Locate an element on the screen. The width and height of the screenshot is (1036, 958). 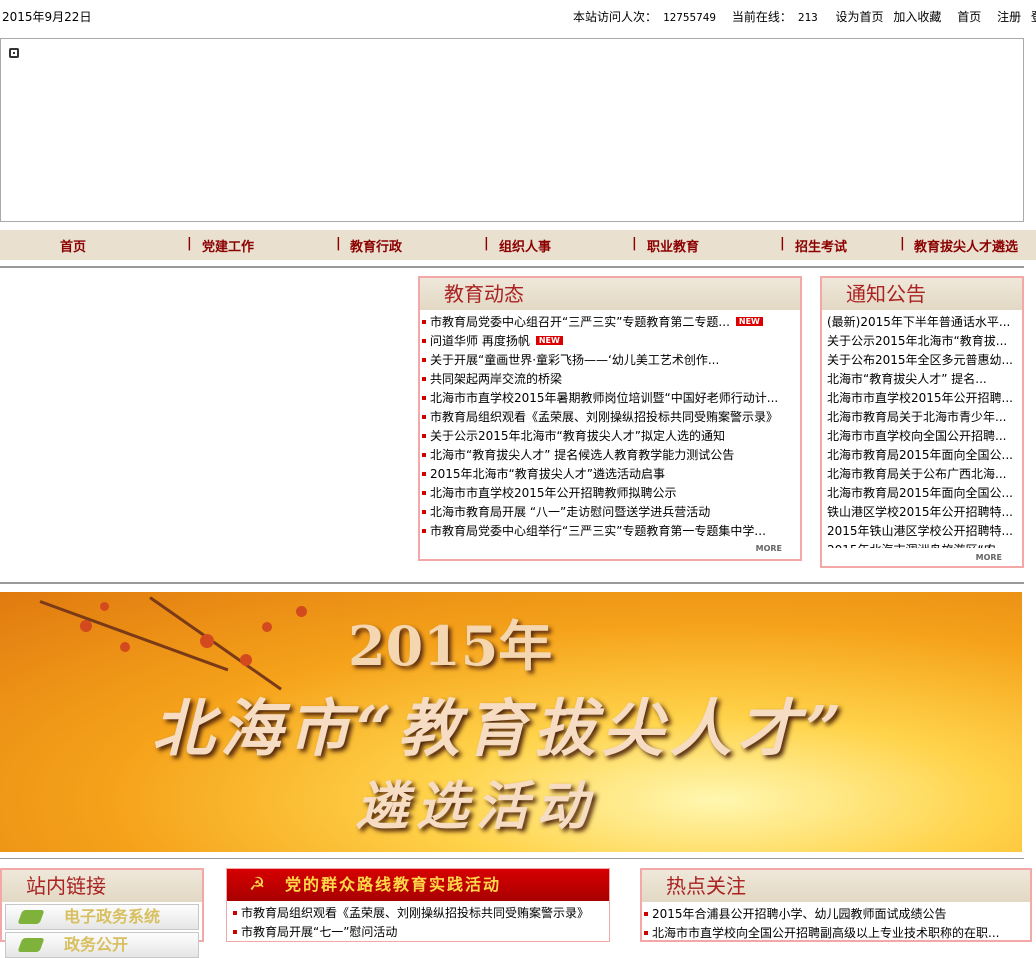
online-count: 213 is located at coordinates (807, 17).